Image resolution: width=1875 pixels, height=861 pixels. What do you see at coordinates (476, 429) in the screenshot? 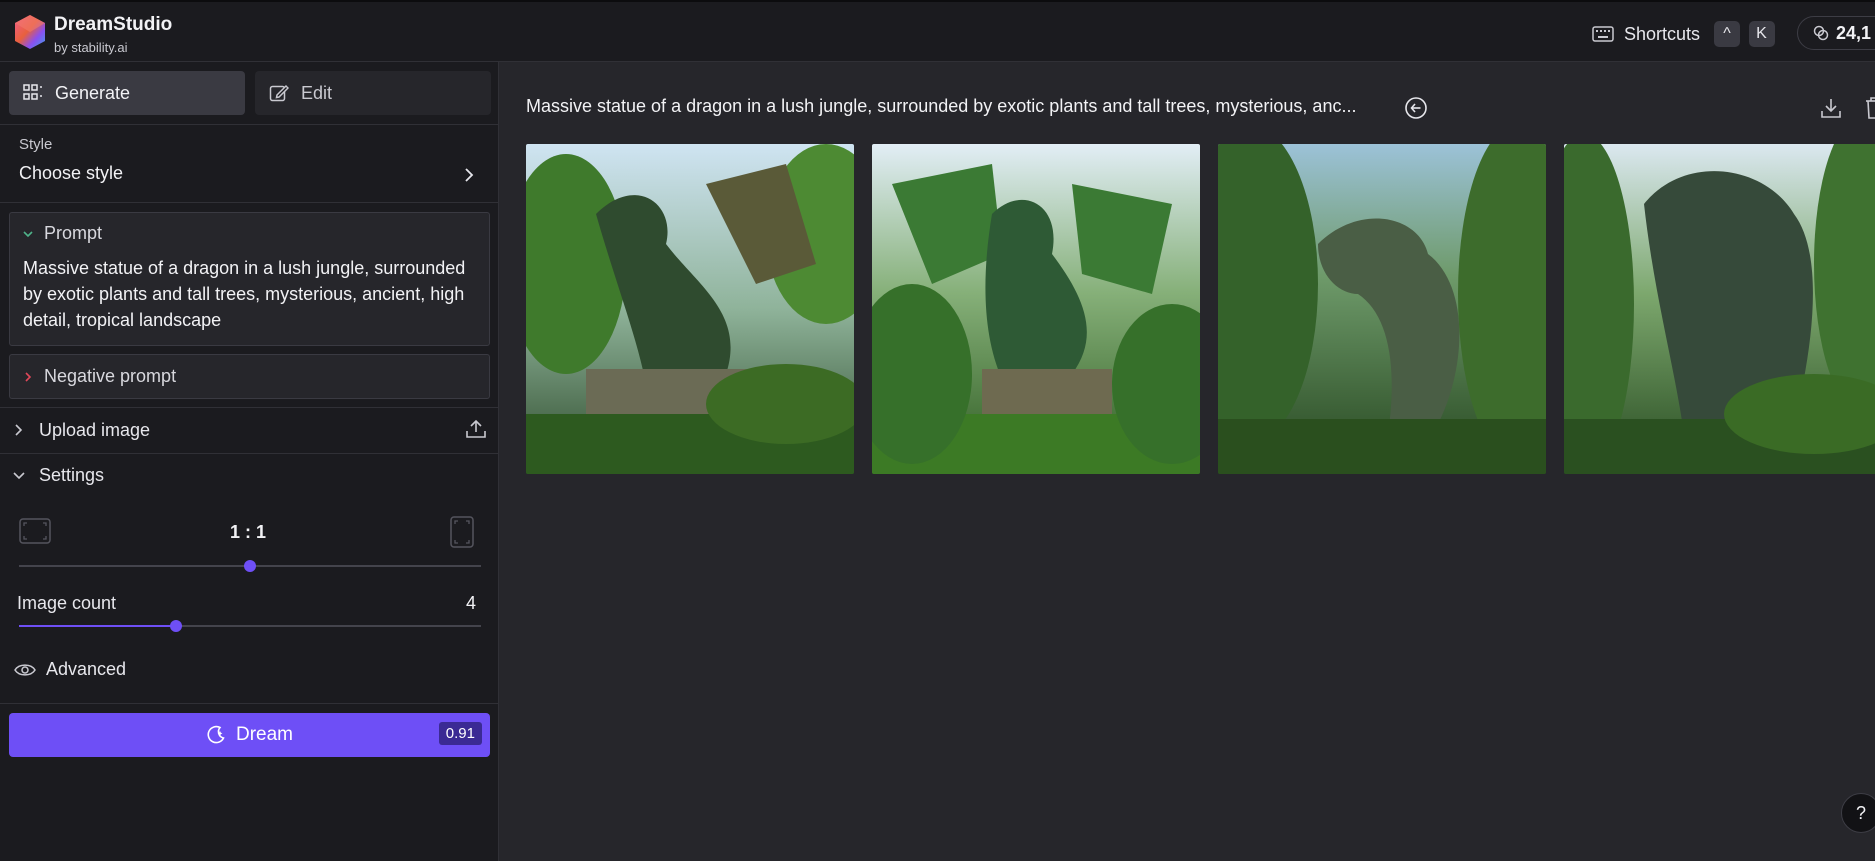
I see `upload-icon` at bounding box center [476, 429].